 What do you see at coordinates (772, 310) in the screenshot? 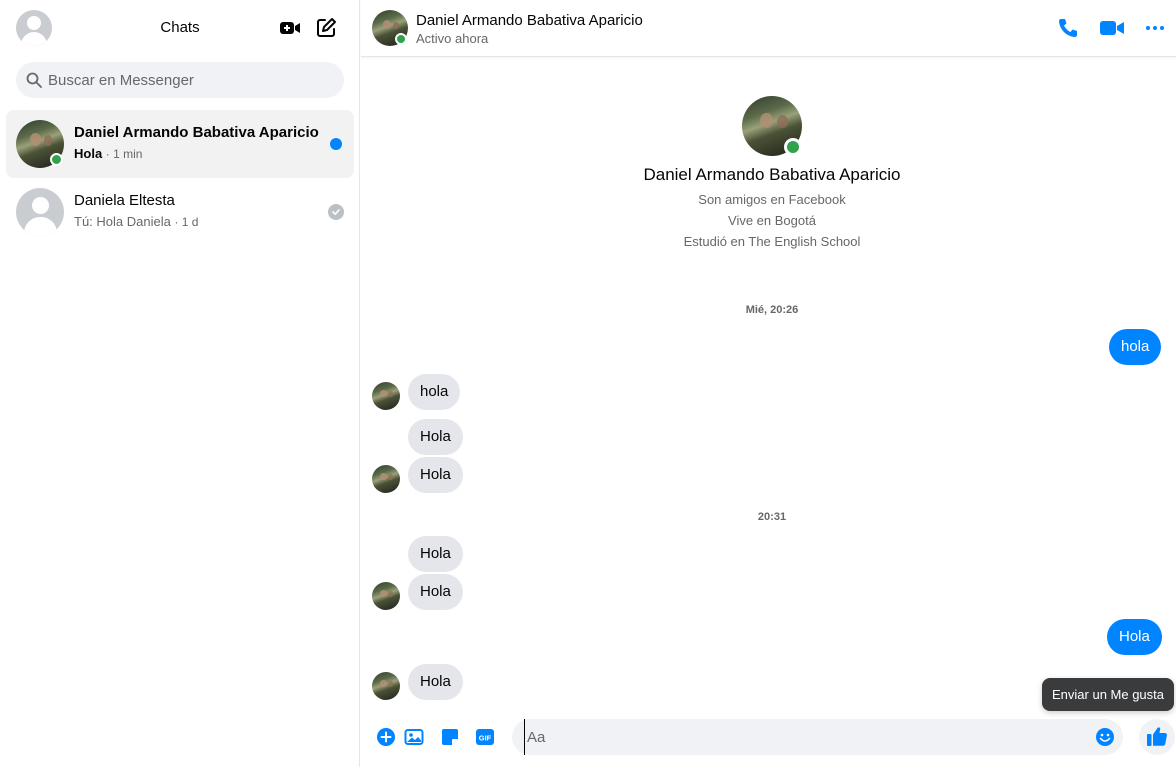
I see `message-timestamp: Mié, 20:26` at bounding box center [772, 310].